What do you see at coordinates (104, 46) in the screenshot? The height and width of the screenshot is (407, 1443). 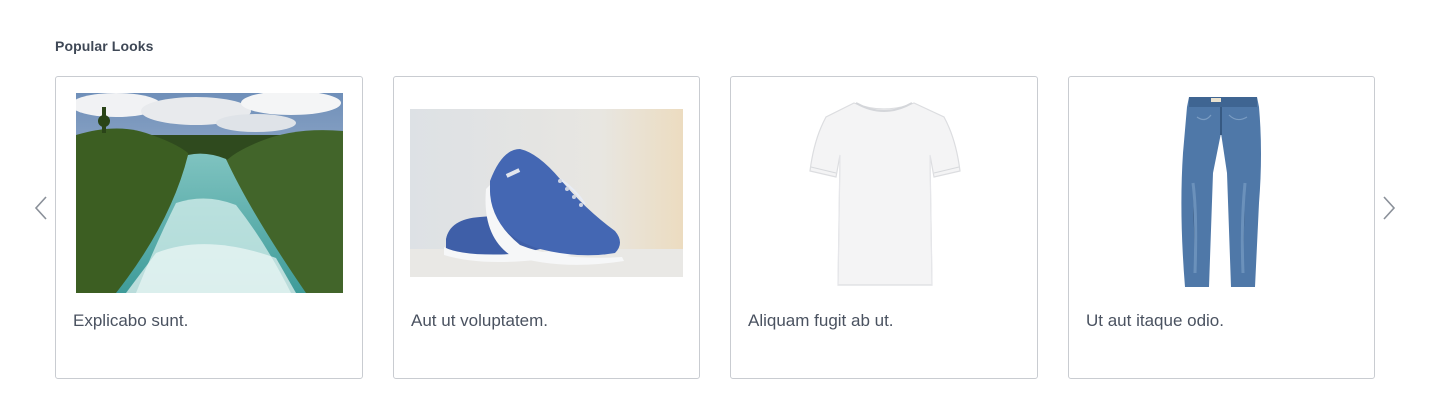 I see `section-title: Popular Looks` at bounding box center [104, 46].